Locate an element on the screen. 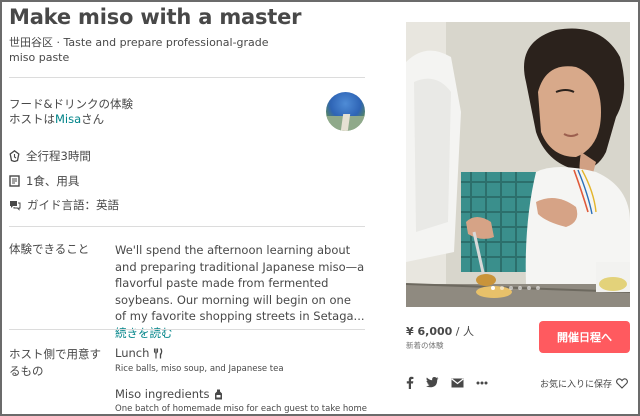 The image size is (640, 416). price-unit: / 人 is located at coordinates (463, 331).